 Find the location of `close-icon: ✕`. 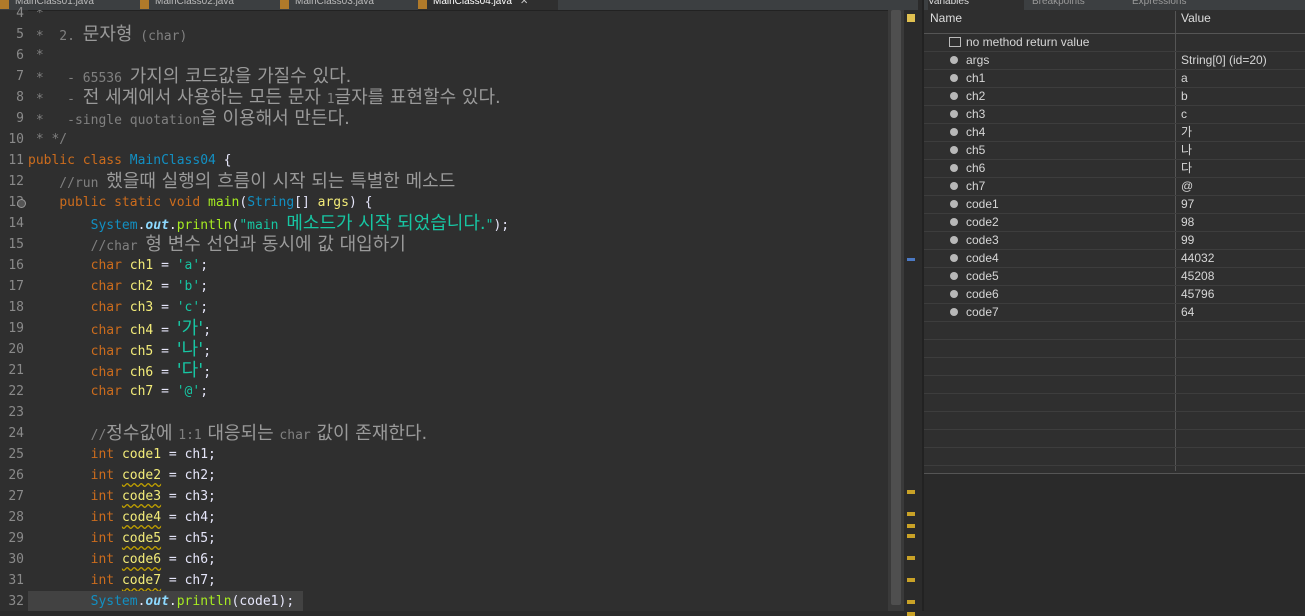

close-icon: ✕ is located at coordinates (524, 3).